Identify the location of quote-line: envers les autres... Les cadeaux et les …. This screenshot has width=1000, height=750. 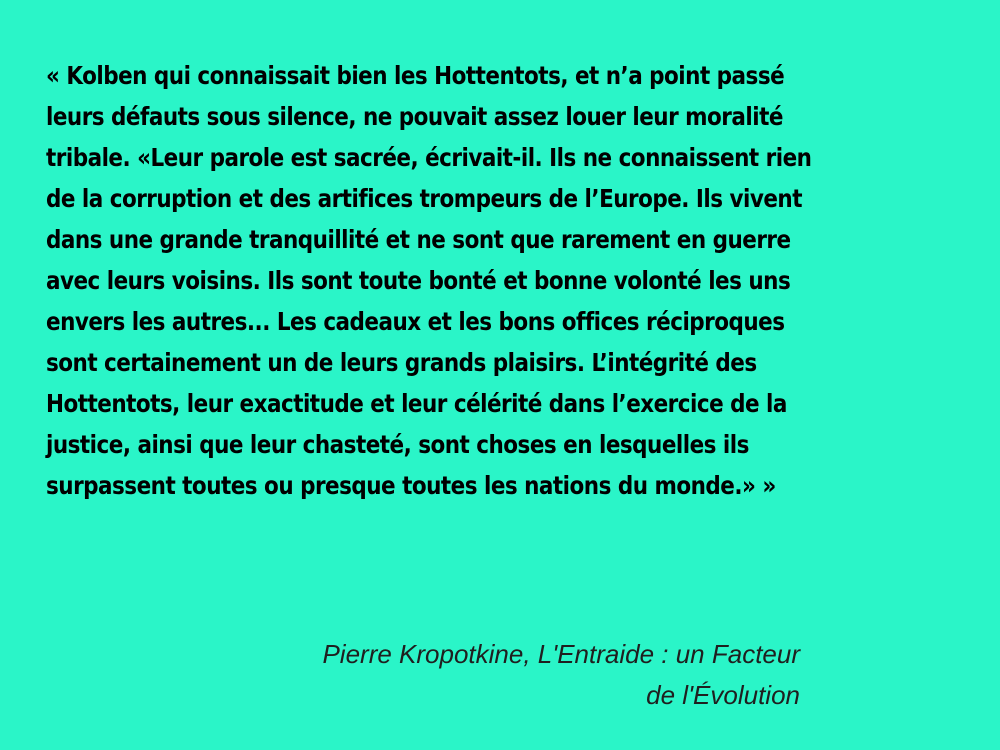
(415, 321).